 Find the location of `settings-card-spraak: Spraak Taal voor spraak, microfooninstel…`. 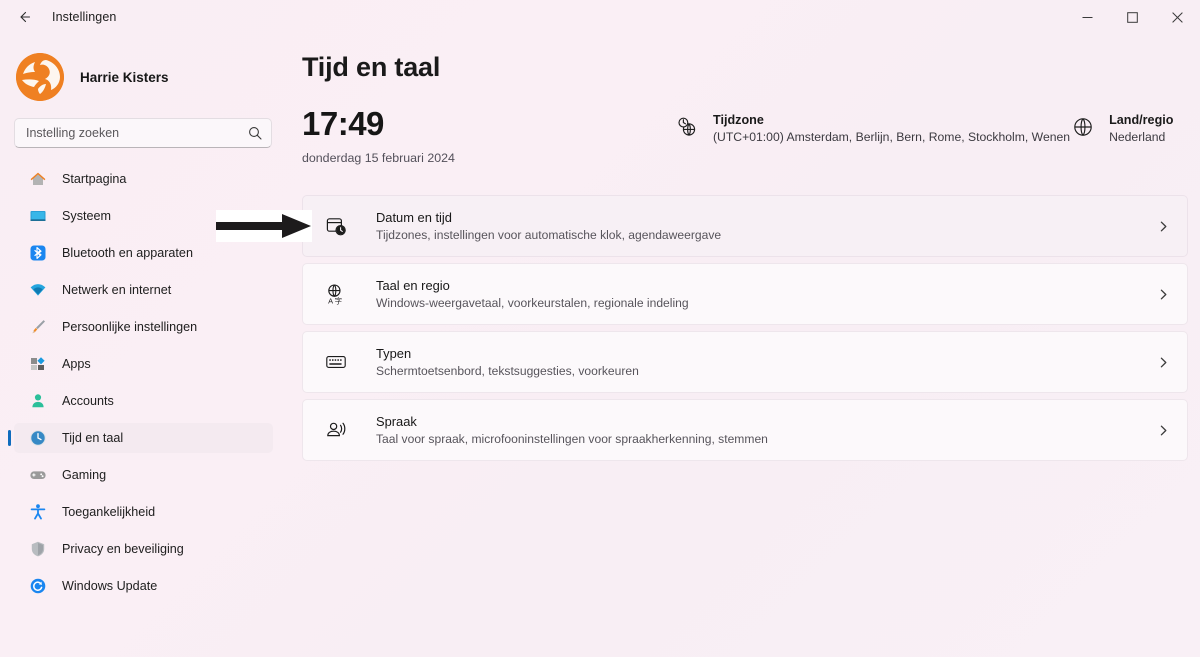

settings-card-spraak: Spraak Taal voor spraak, microfooninstel… is located at coordinates (745, 430).